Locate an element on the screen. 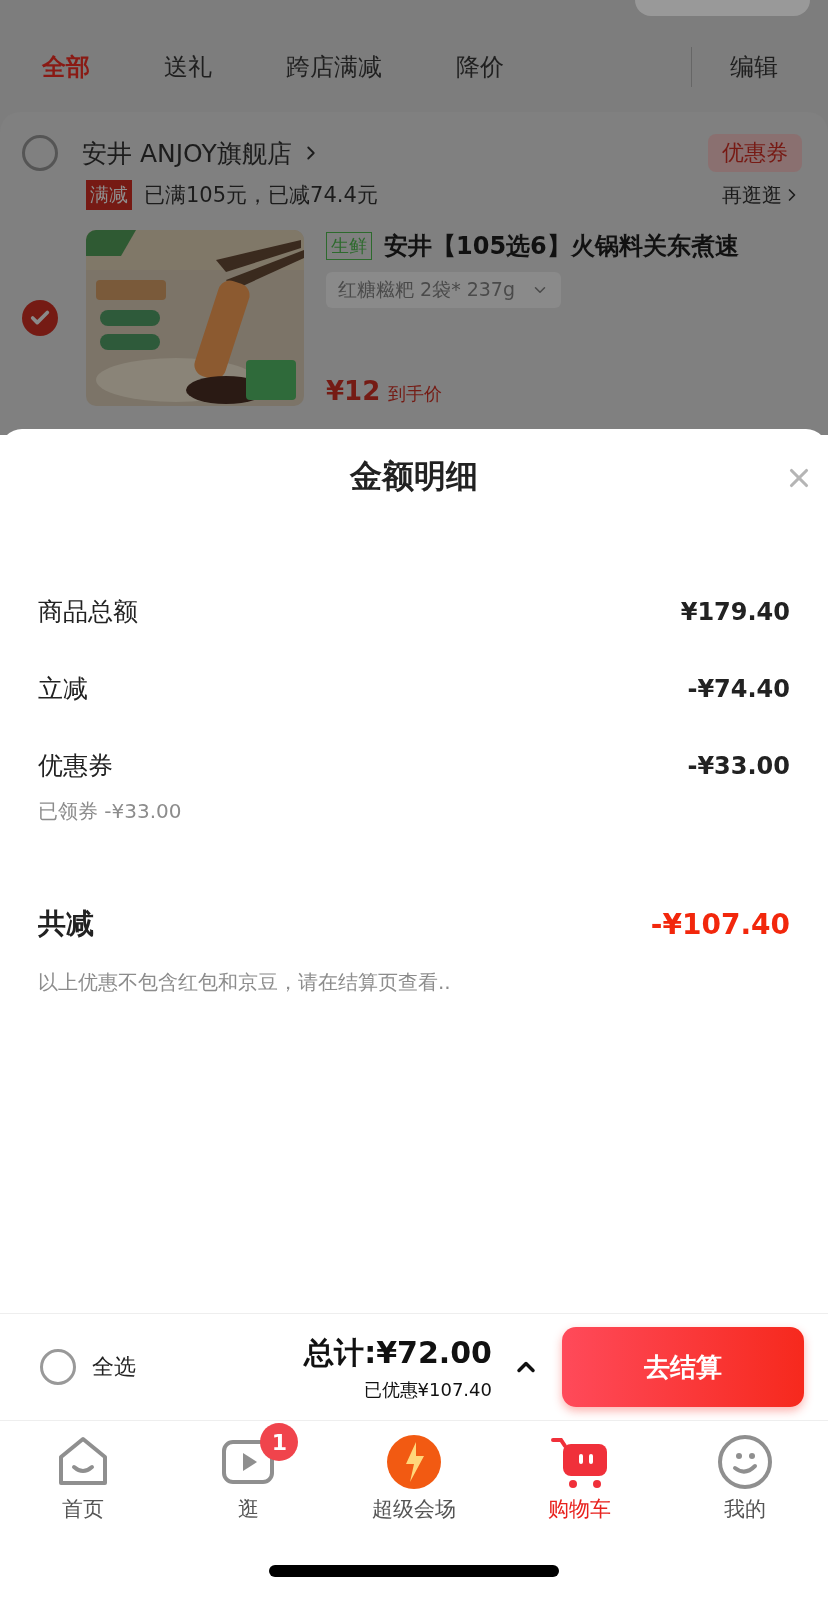  saved-amount: 已优惠¥107.40 is located at coordinates (427, 1389).